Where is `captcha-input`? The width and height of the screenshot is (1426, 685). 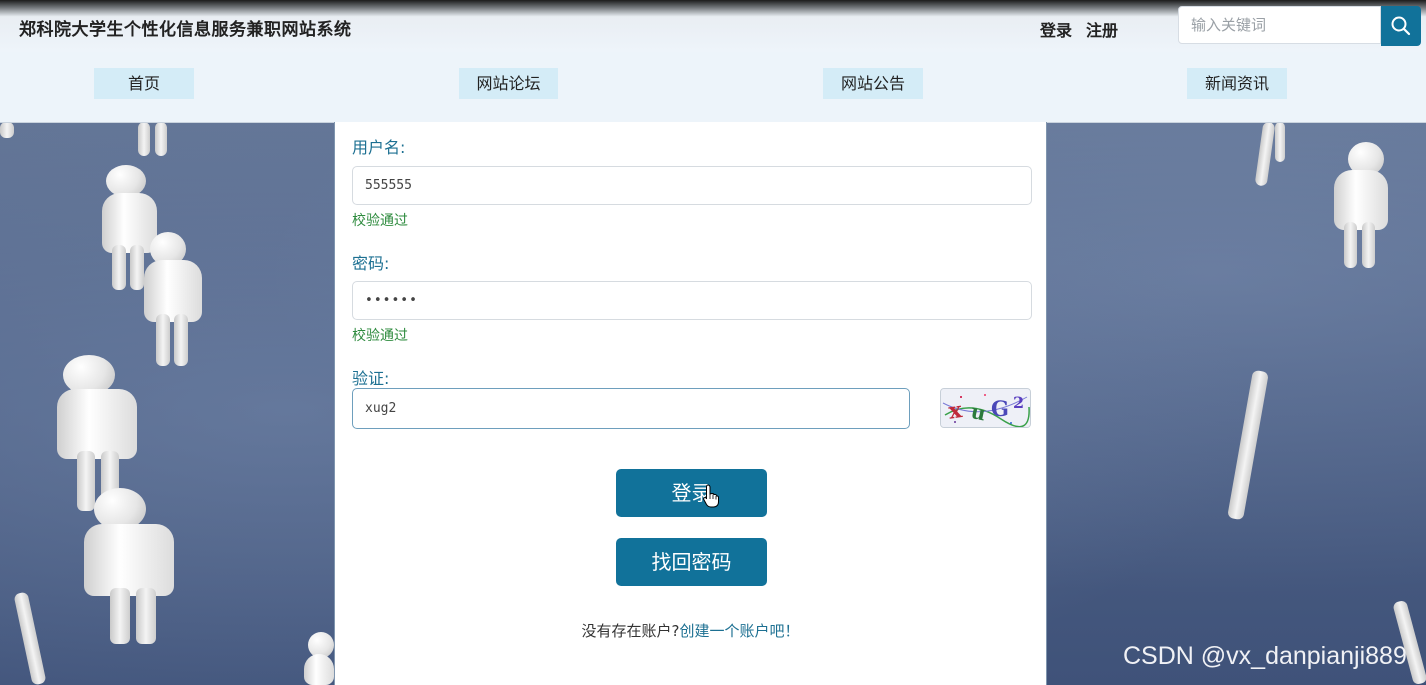 captcha-input is located at coordinates (631, 408).